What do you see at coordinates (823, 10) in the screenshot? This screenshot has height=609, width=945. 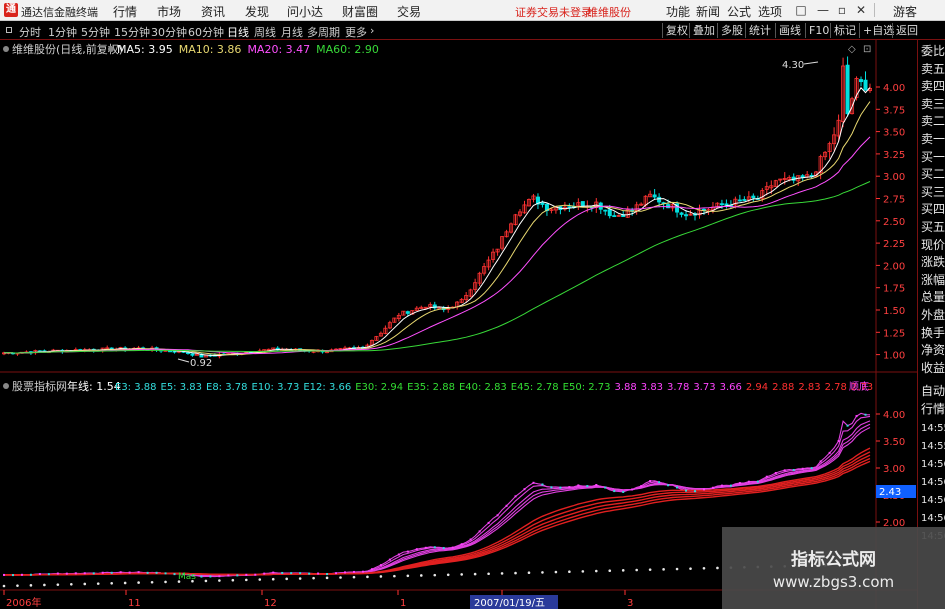 I see `minimize-icon: —` at bounding box center [823, 10].